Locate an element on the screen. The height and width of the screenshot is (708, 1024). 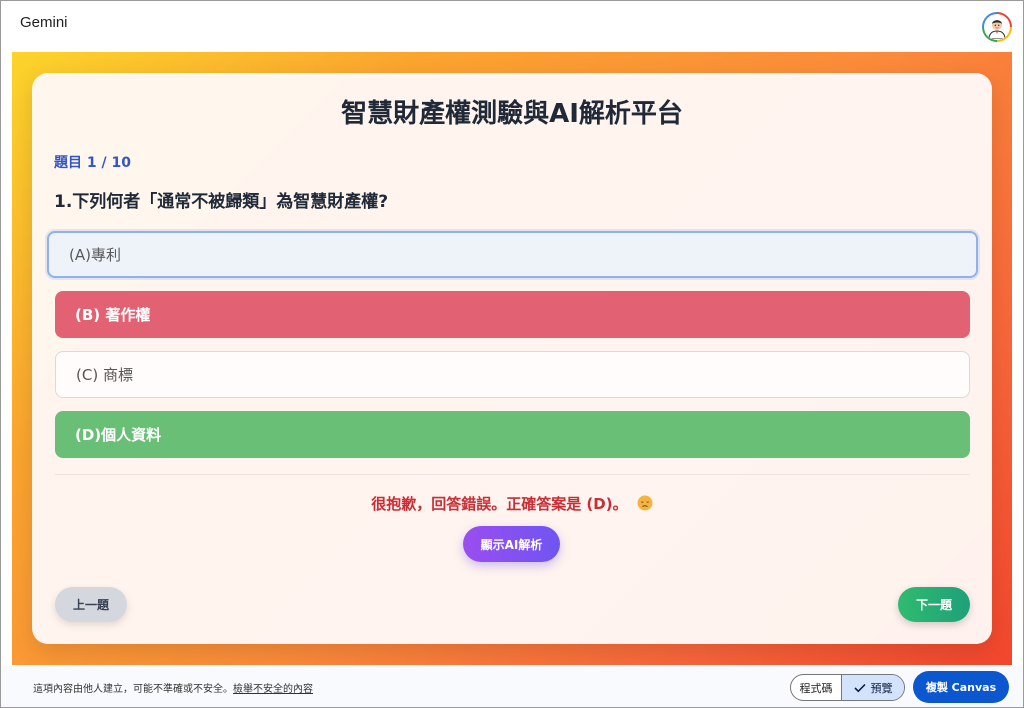
preview-toggle-button: 預覽 is located at coordinates (873, 687).